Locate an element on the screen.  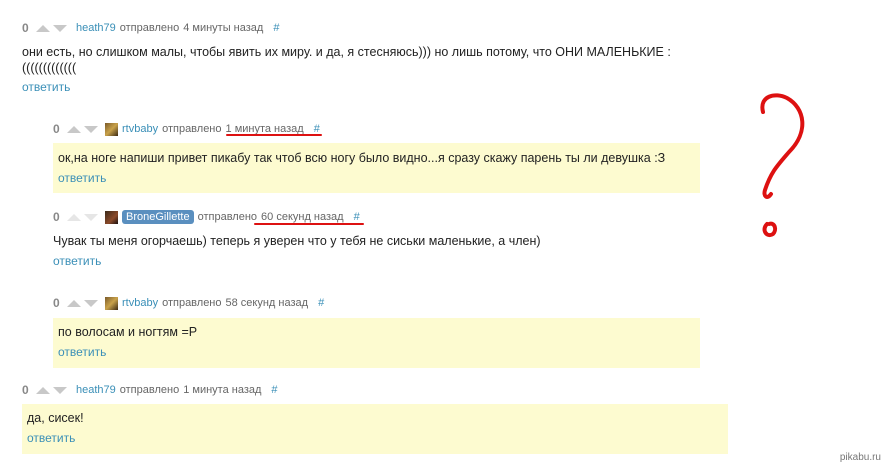
comment-text: по волосам и ногтям =Р is located at coordinates (128, 332).